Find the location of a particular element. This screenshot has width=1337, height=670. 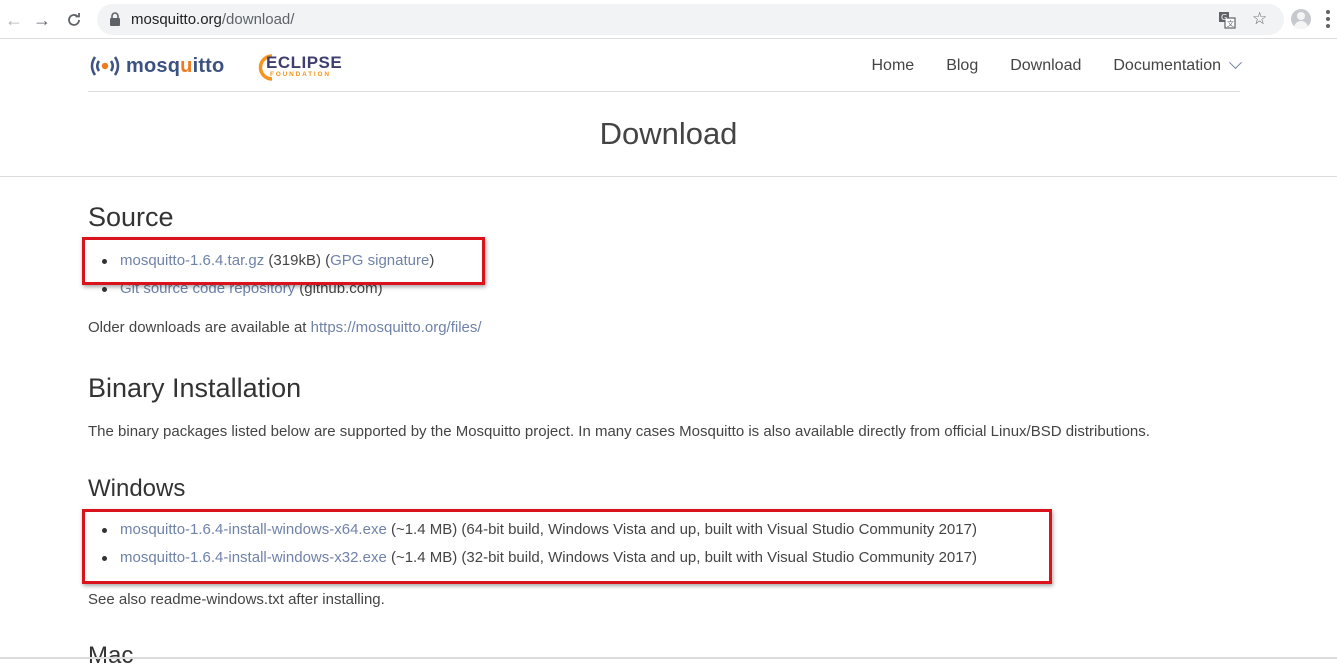

back-arrow-icon: ← is located at coordinates (14, 20).